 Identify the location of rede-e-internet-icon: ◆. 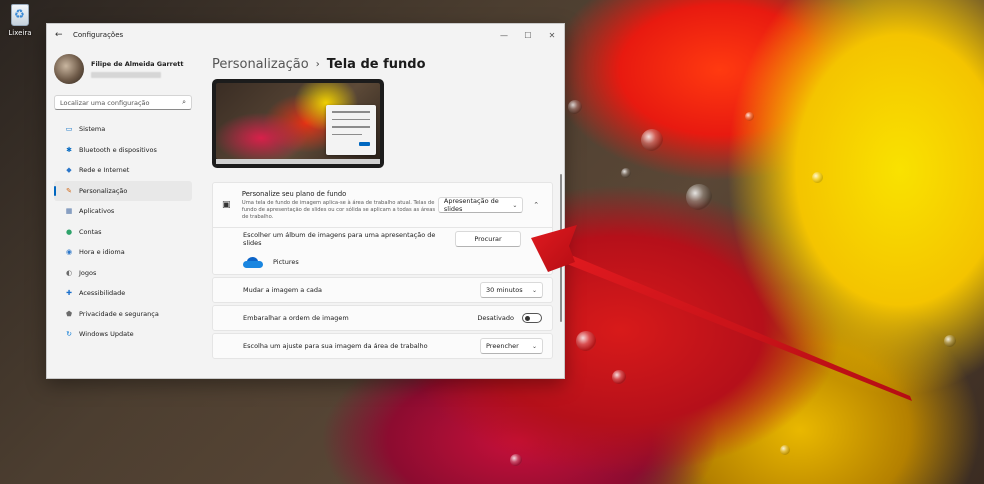
(69, 170).